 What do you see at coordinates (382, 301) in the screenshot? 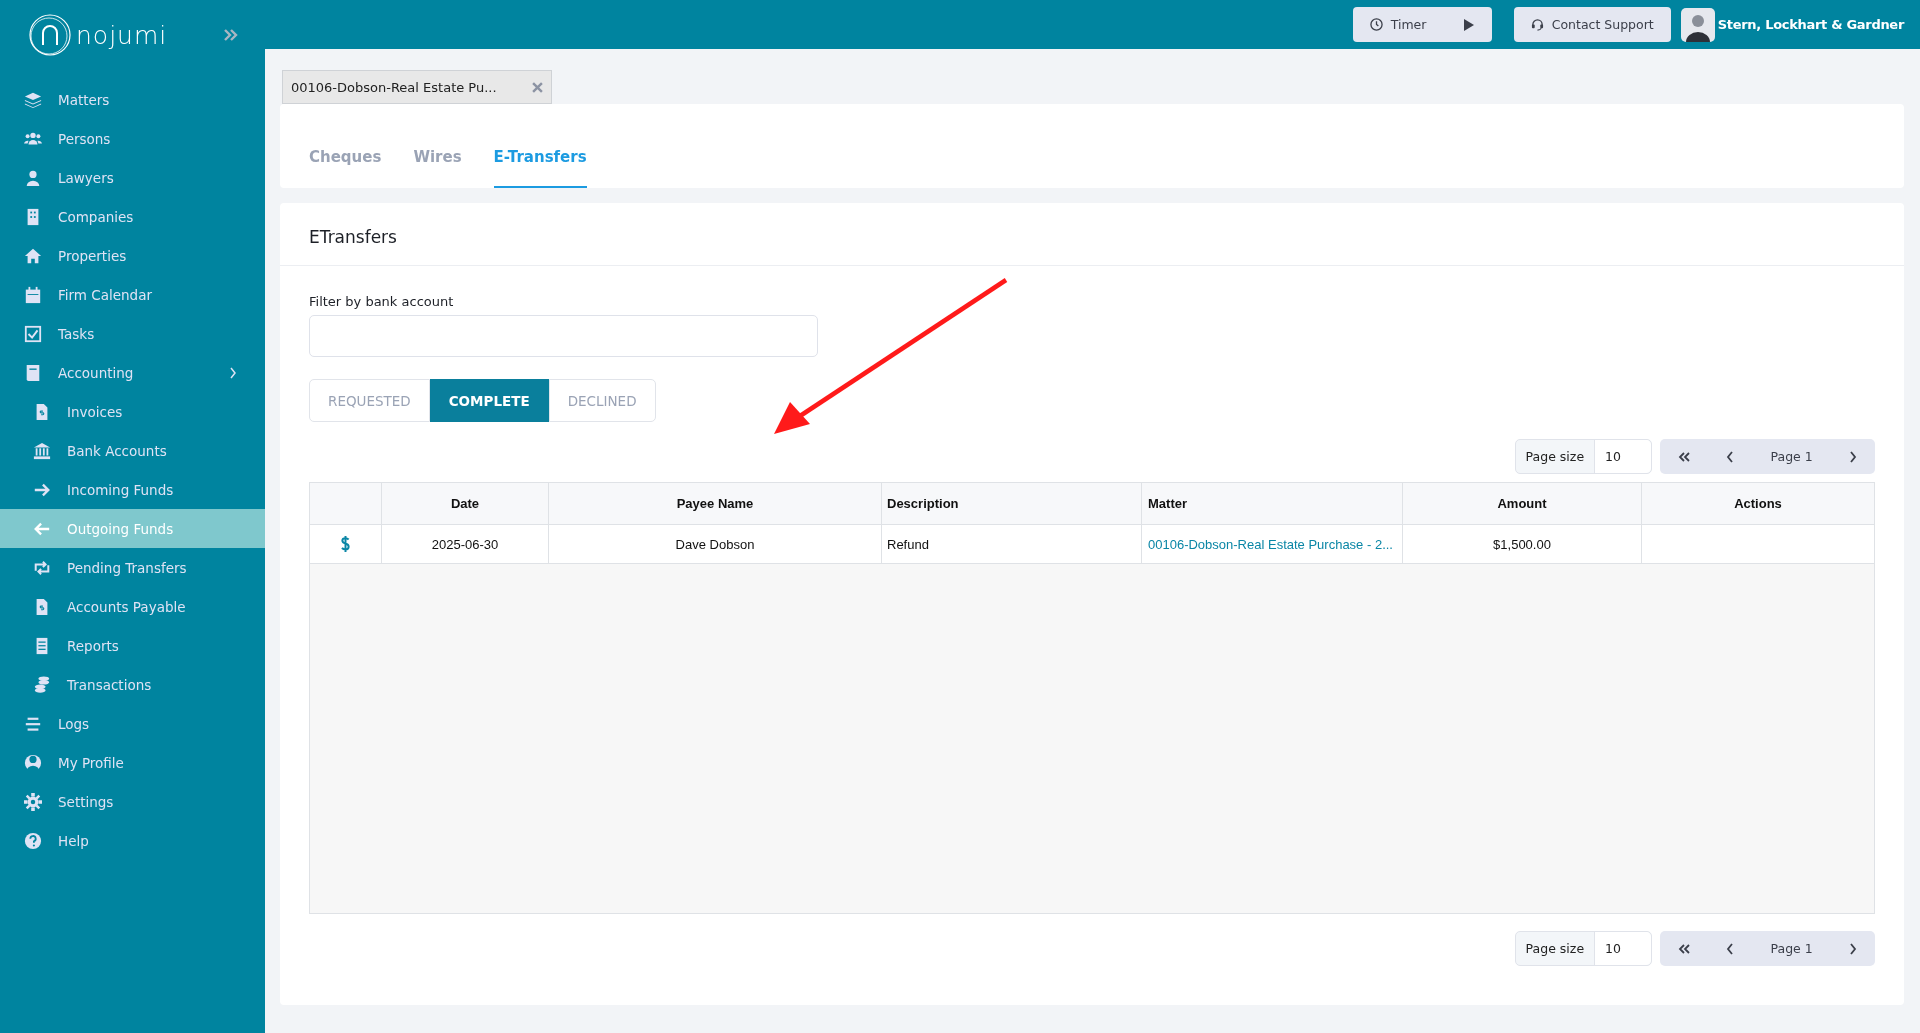
I see `filter-label: Filter by bank account` at bounding box center [382, 301].